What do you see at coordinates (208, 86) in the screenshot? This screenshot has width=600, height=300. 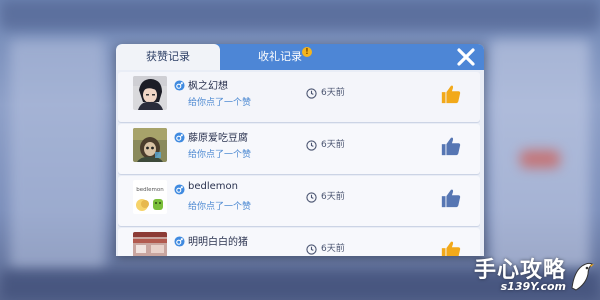 I see `sender-name: 枫之幻想` at bounding box center [208, 86].